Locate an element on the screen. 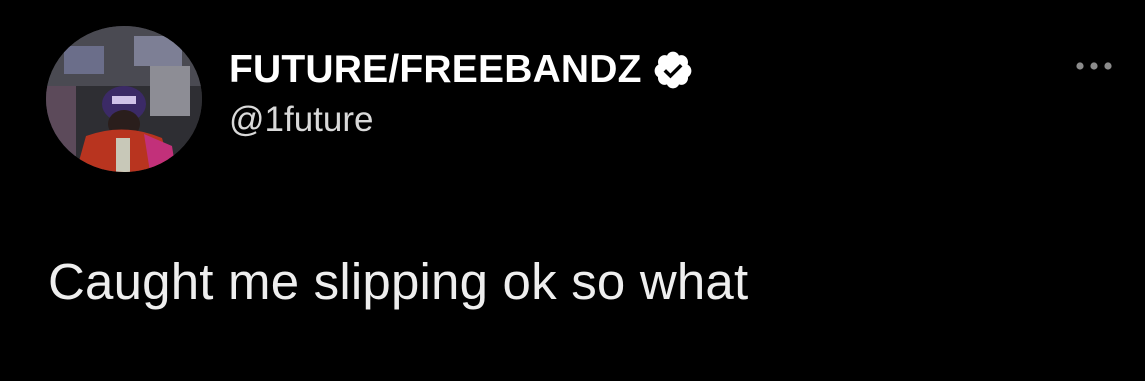  avatar is located at coordinates (124, 99).